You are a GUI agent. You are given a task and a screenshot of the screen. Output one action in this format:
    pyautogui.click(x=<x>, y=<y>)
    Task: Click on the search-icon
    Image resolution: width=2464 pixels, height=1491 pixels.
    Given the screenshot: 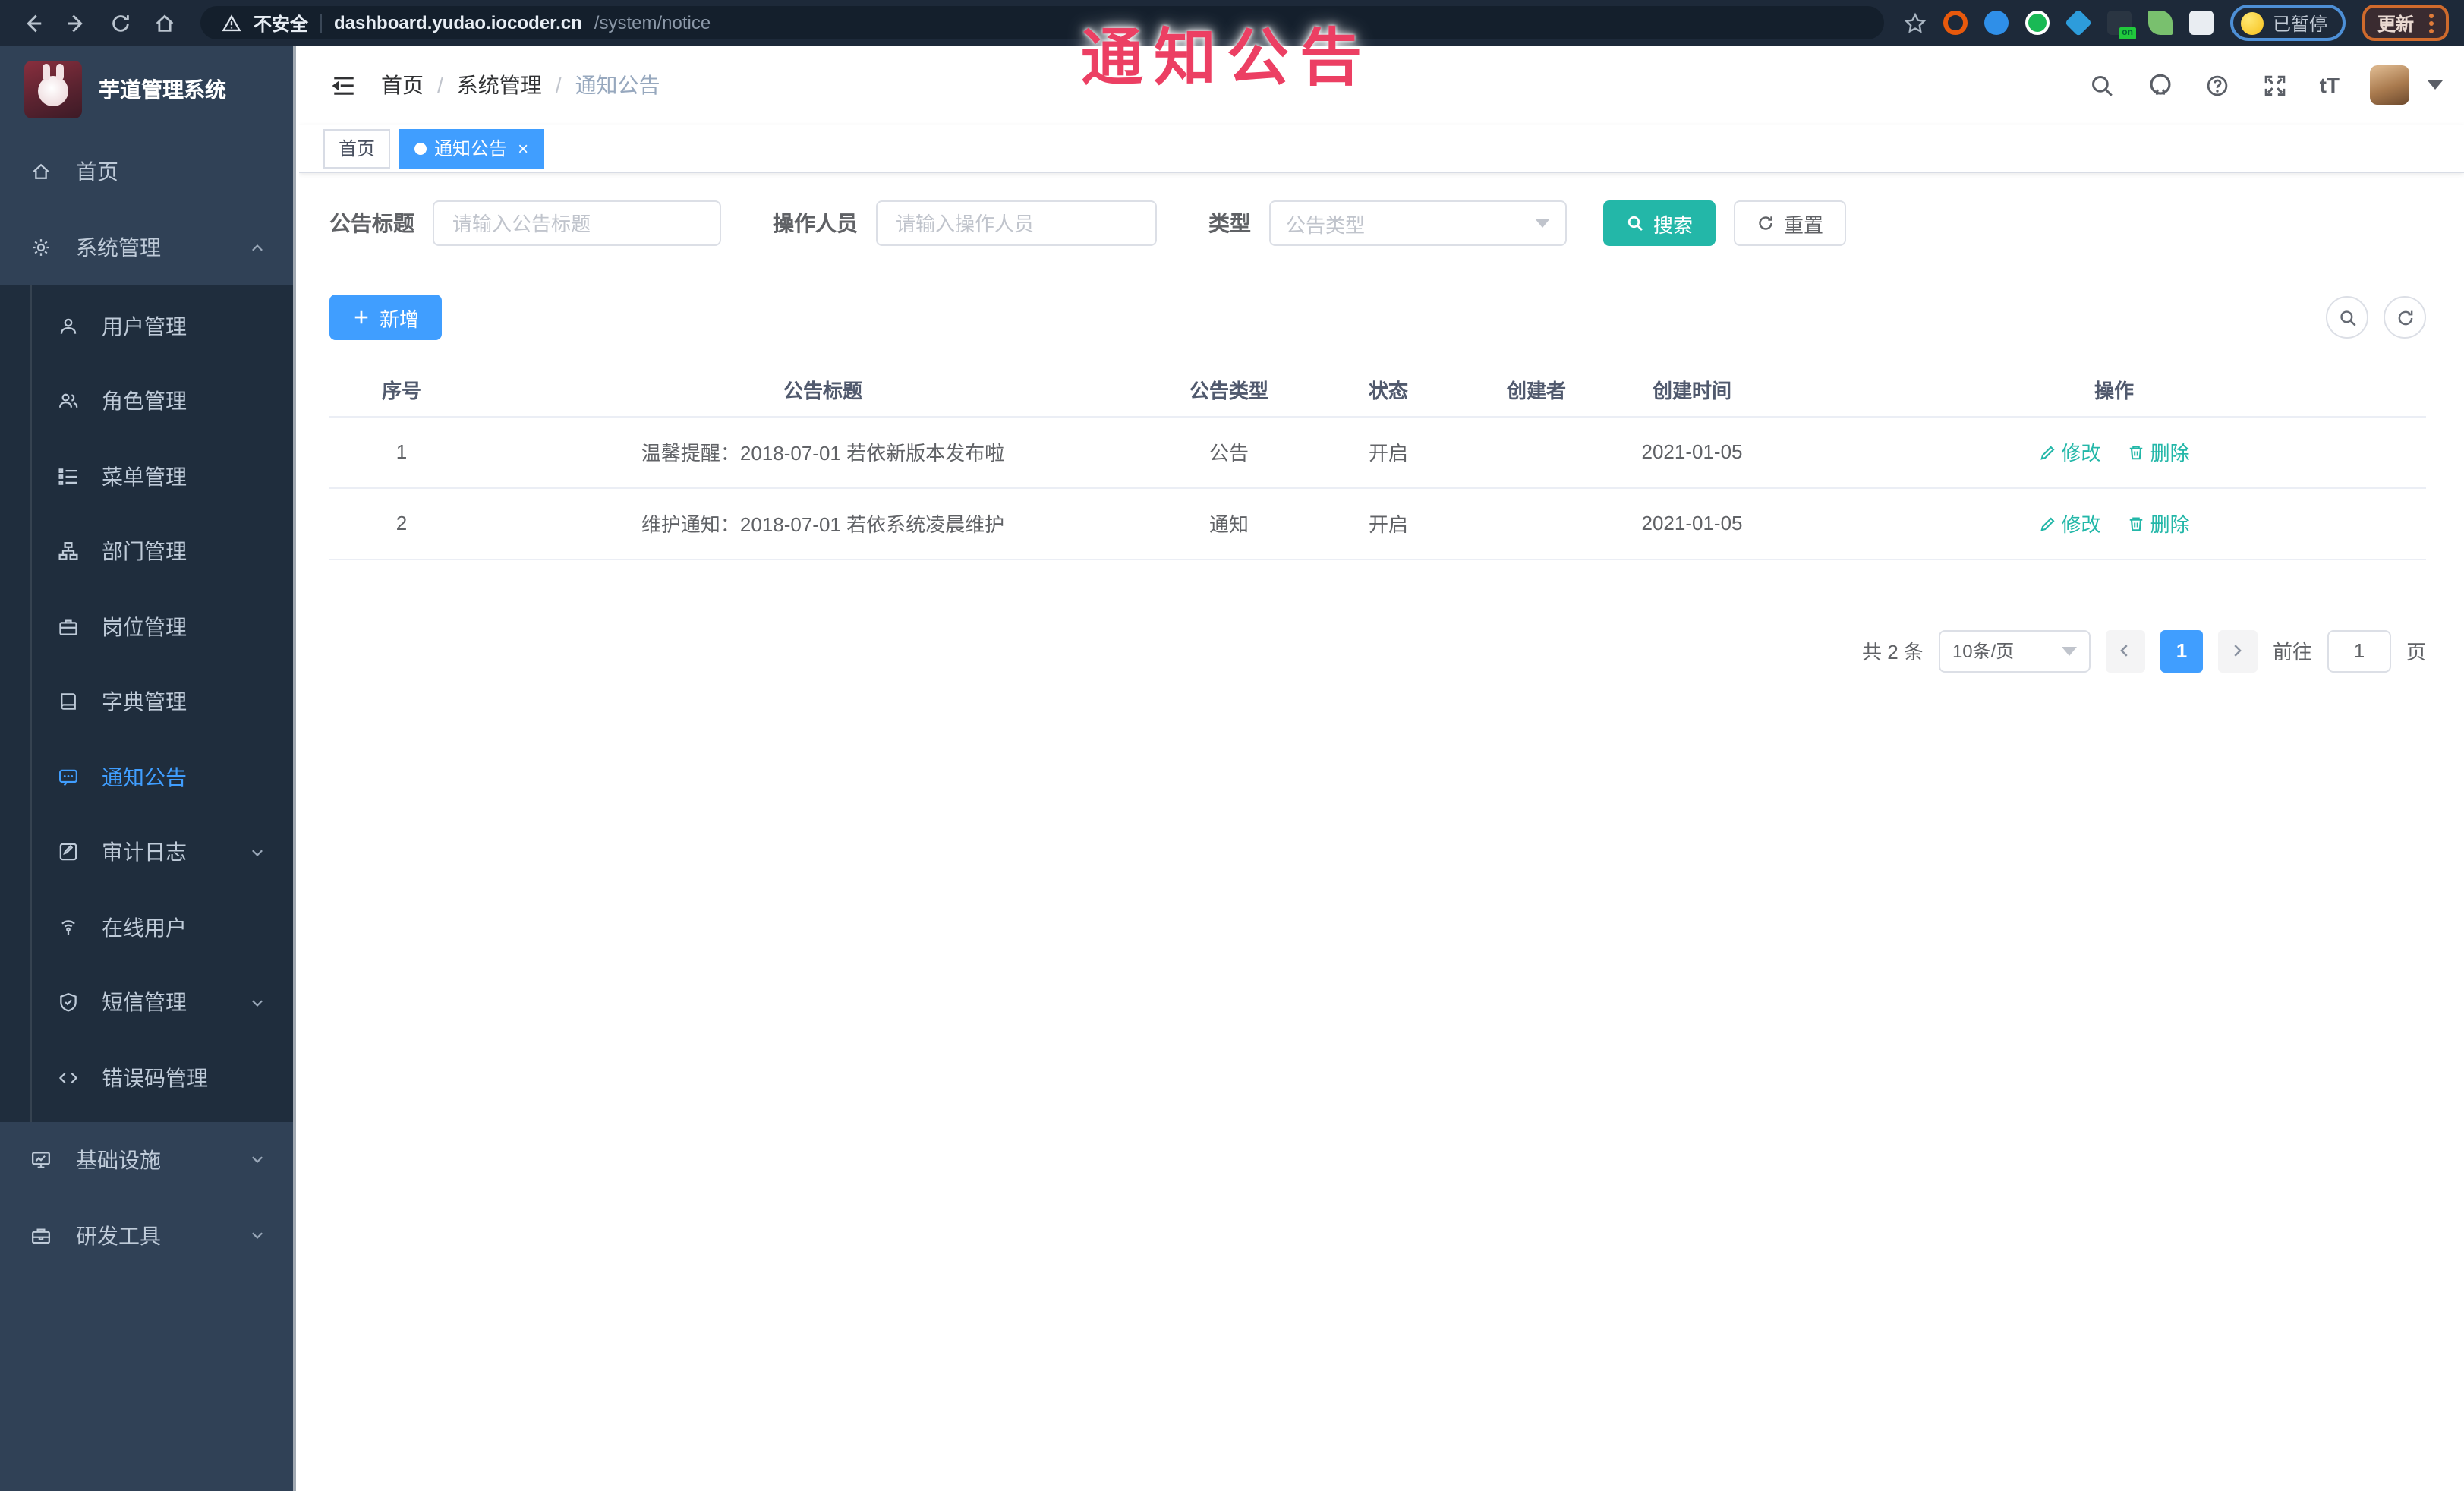 What is the action you would take?
    pyautogui.click(x=2103, y=85)
    